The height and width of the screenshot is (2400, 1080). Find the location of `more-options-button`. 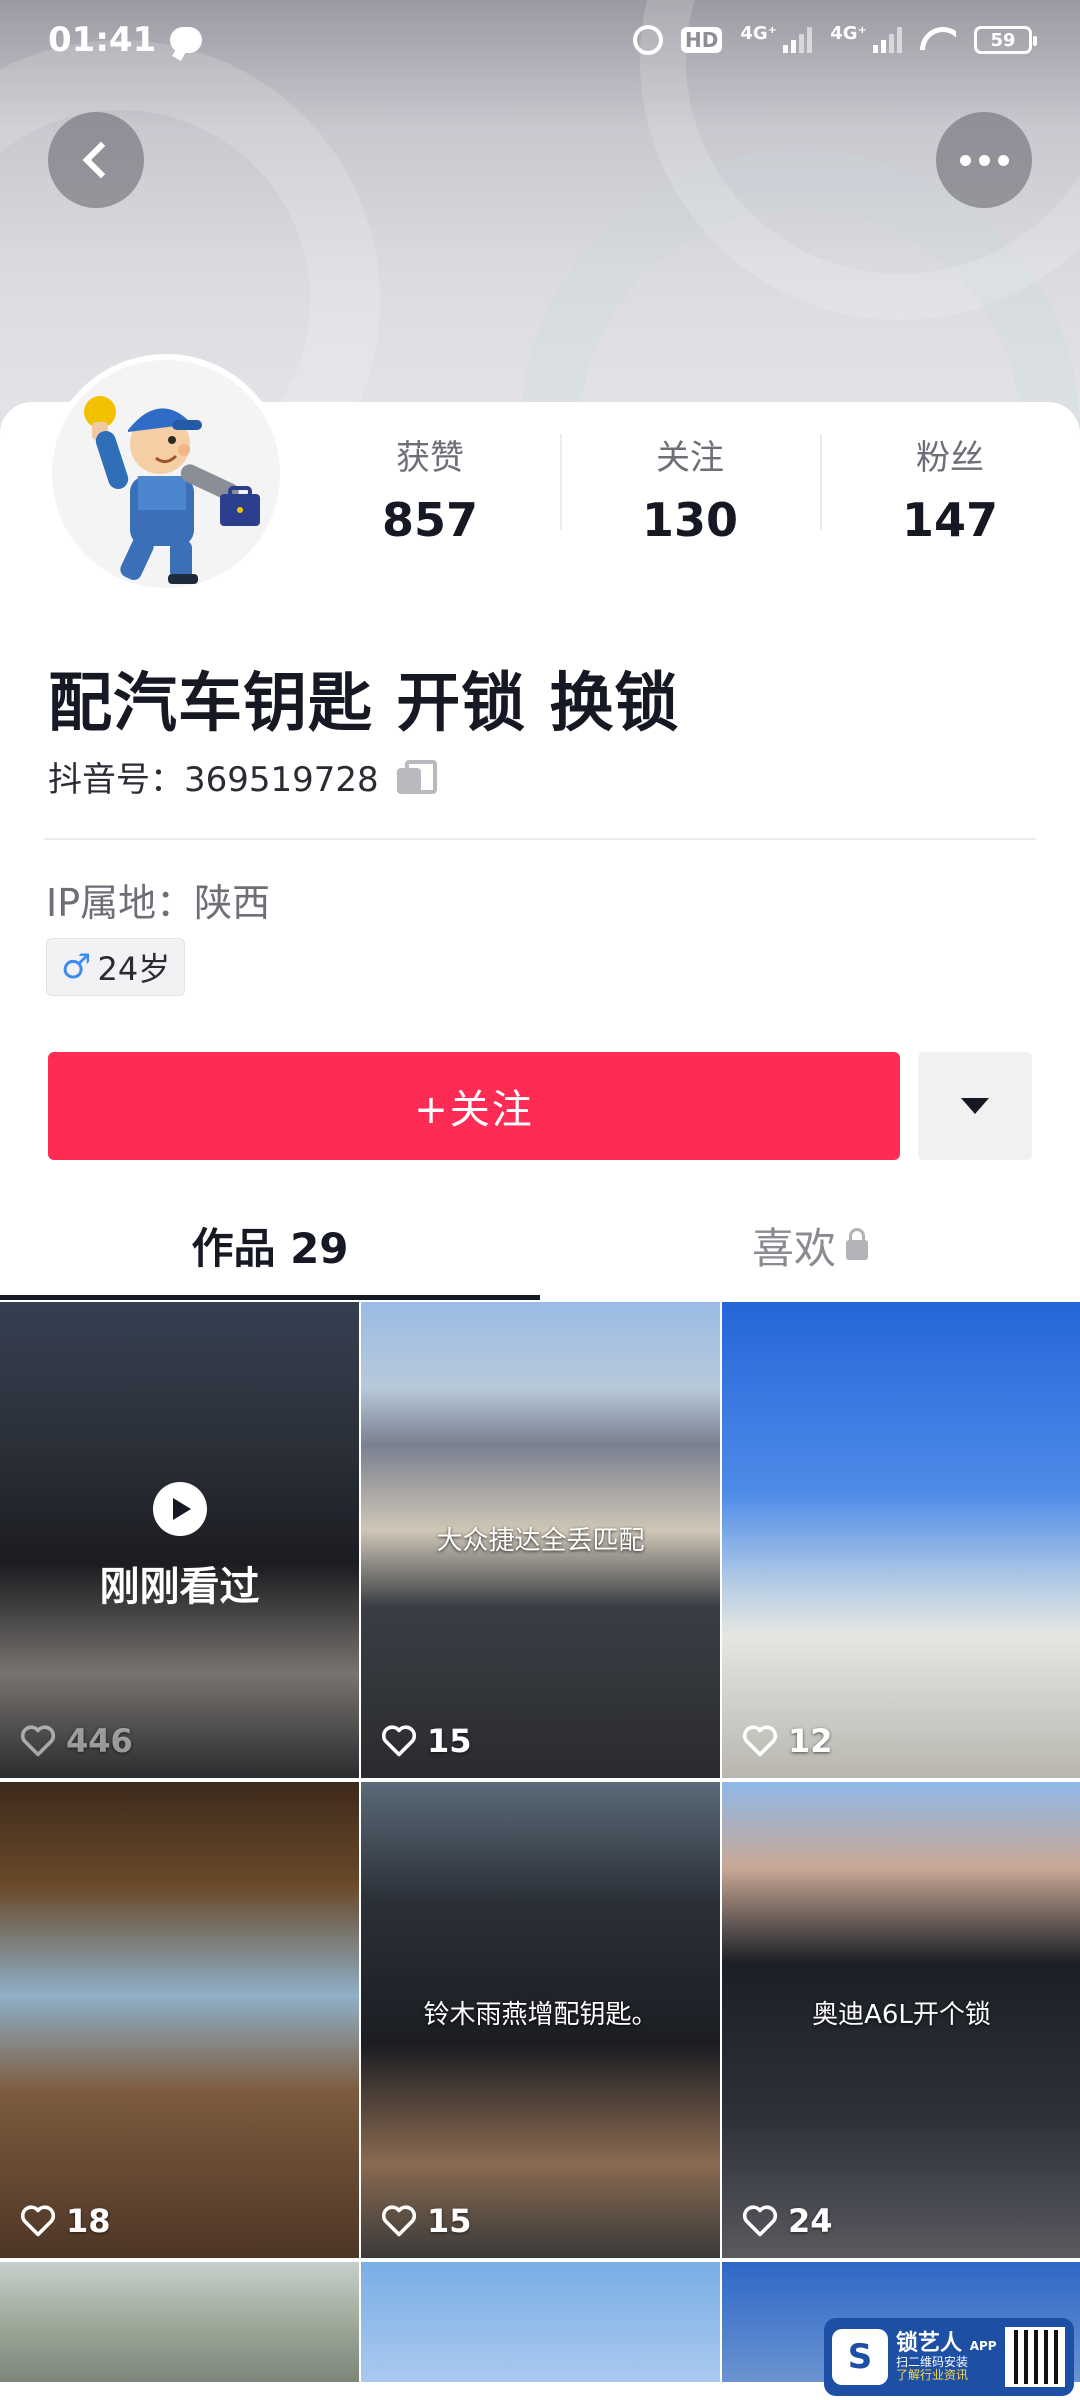

more-options-button is located at coordinates (984, 160).